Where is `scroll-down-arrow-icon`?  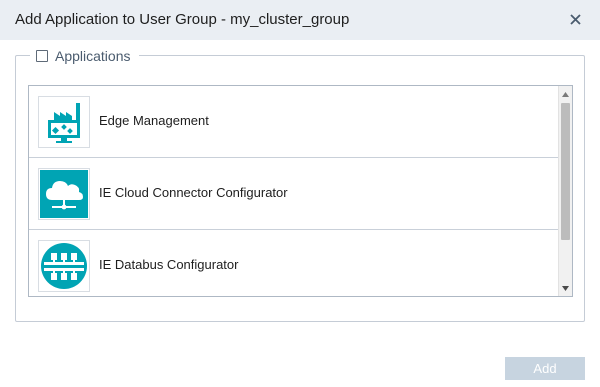
scroll-down-arrow-icon is located at coordinates (565, 288).